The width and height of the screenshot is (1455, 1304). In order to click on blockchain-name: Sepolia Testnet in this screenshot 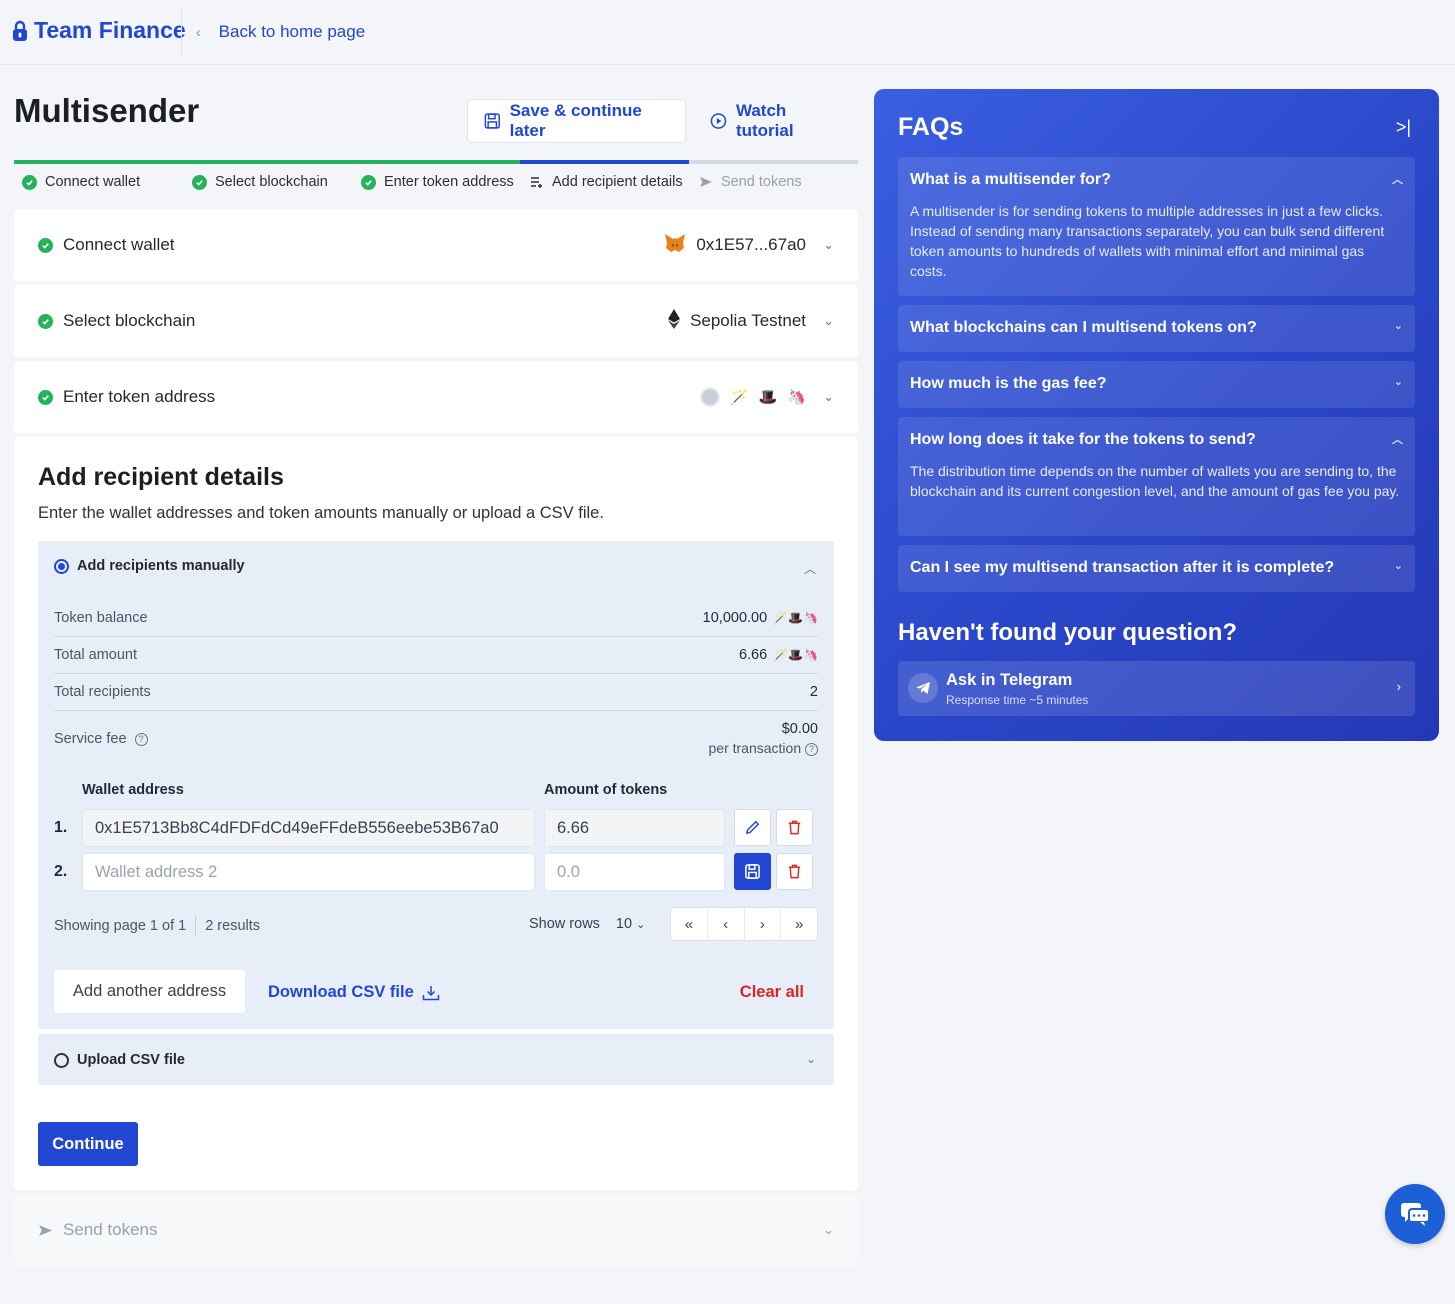, I will do `click(748, 320)`.